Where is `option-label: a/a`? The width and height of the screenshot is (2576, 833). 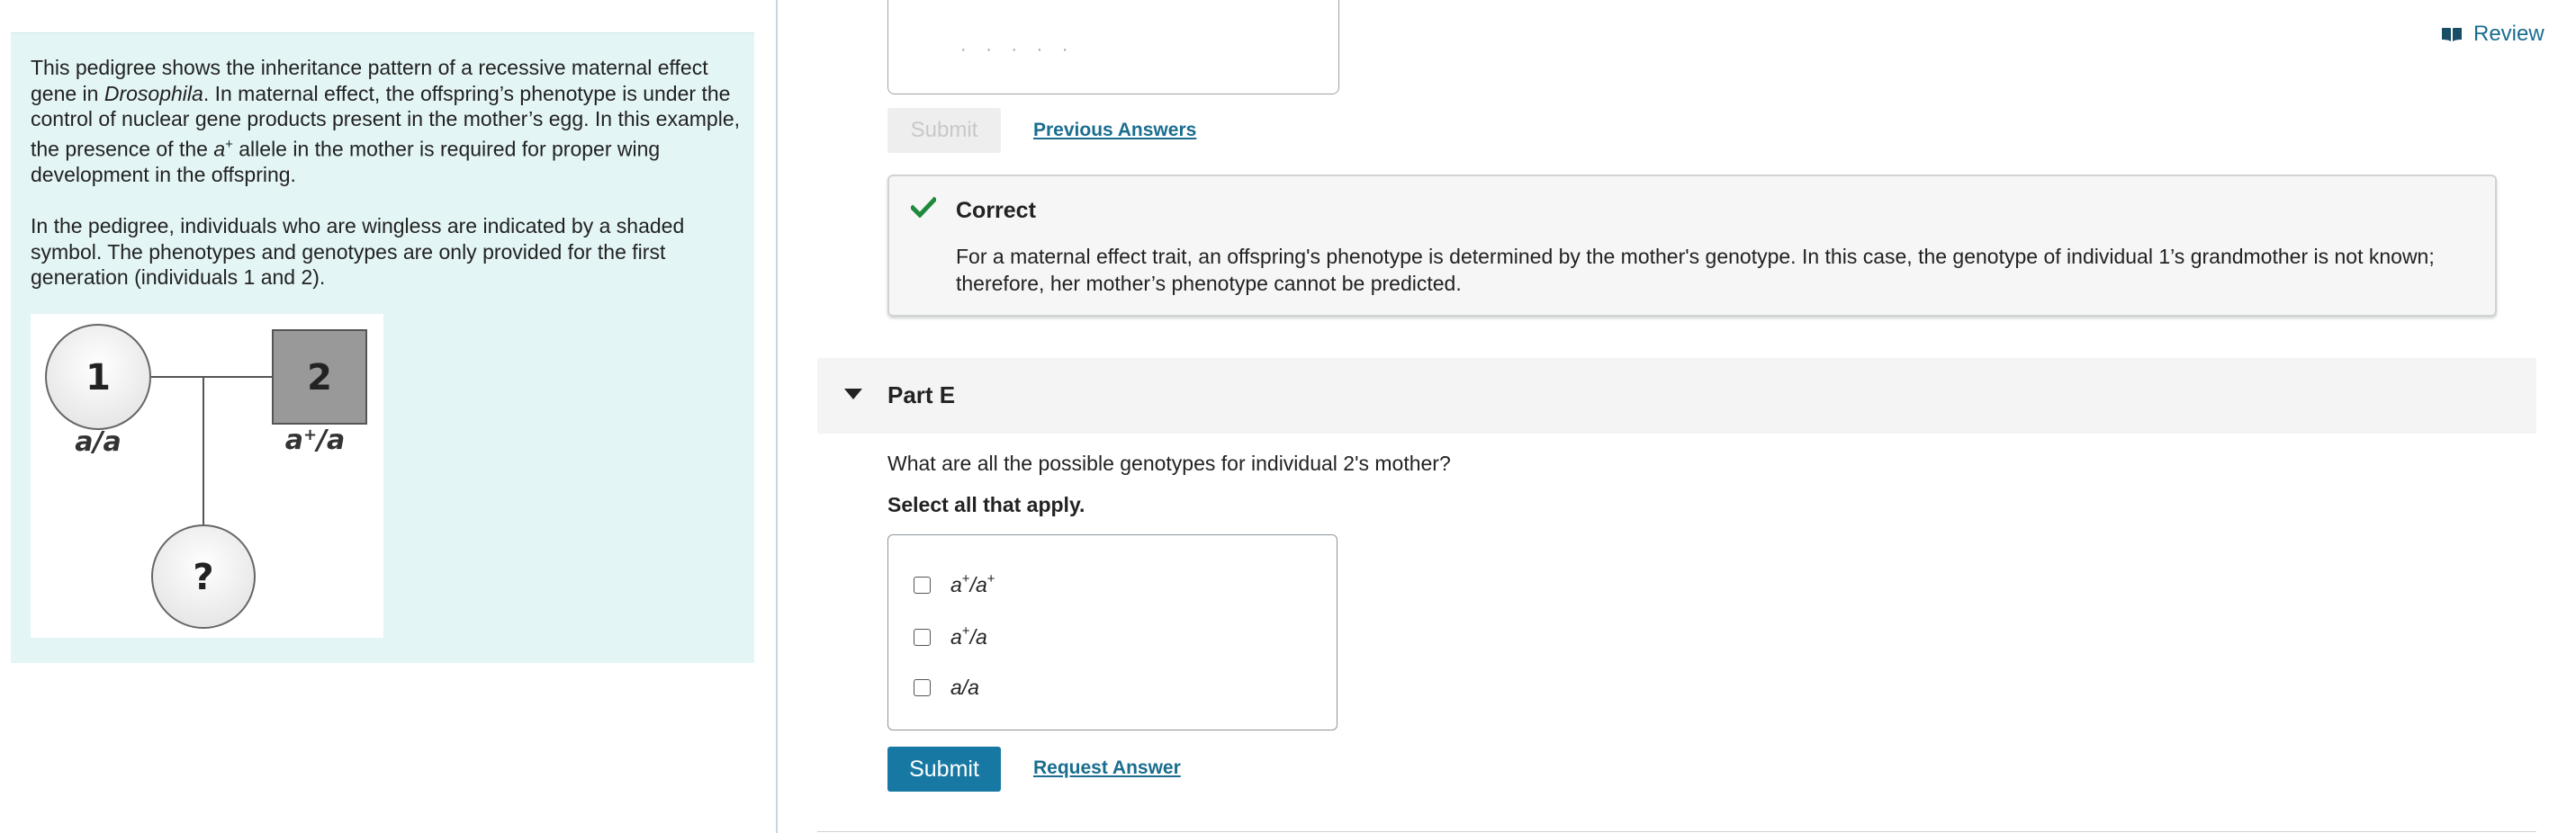
option-label: a/a is located at coordinates (964, 688).